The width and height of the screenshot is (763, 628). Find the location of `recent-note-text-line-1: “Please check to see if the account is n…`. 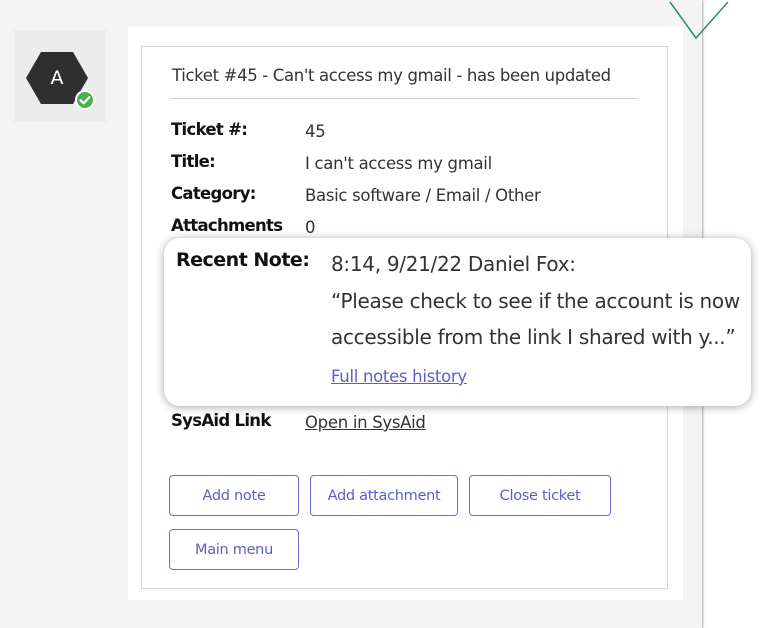

recent-note-text-line-1: “Please check to see if the account is n… is located at coordinates (535, 301).